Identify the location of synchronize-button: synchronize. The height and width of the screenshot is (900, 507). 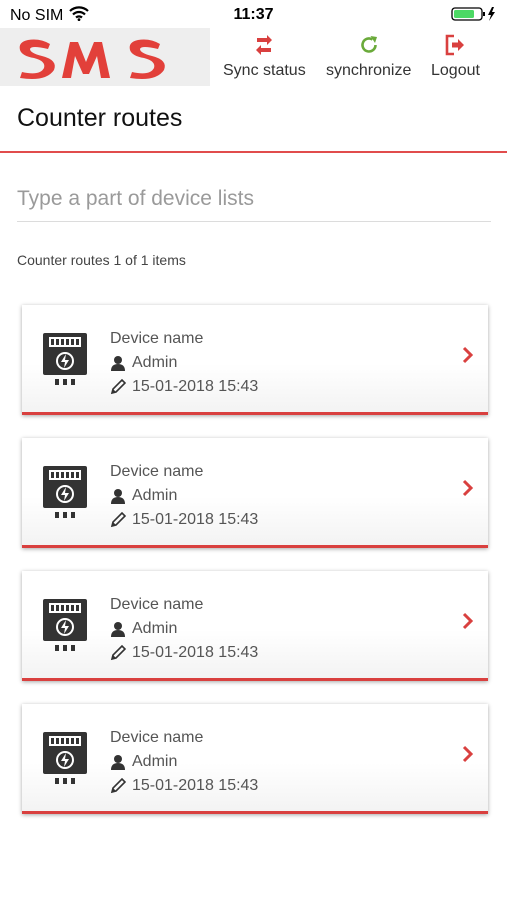
(368, 56).